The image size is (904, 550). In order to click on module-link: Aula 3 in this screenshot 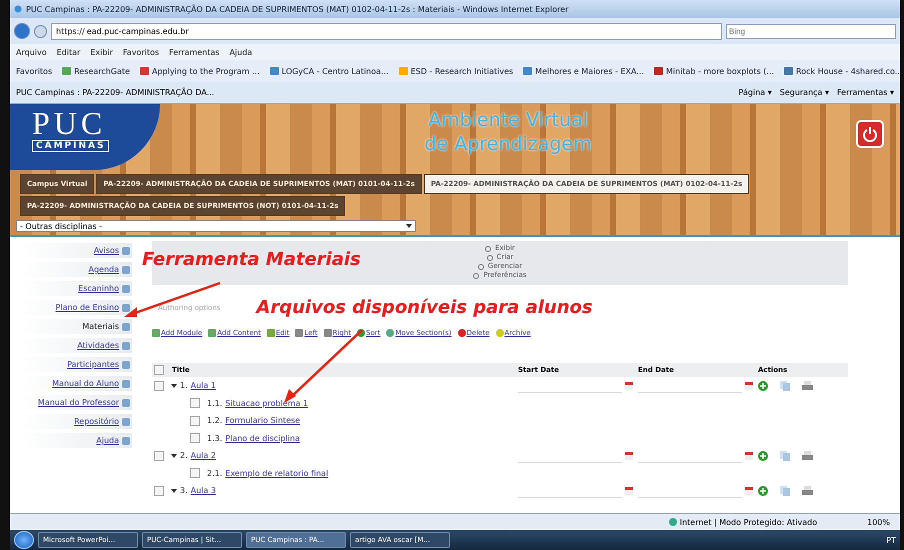, I will do `click(203, 491)`.